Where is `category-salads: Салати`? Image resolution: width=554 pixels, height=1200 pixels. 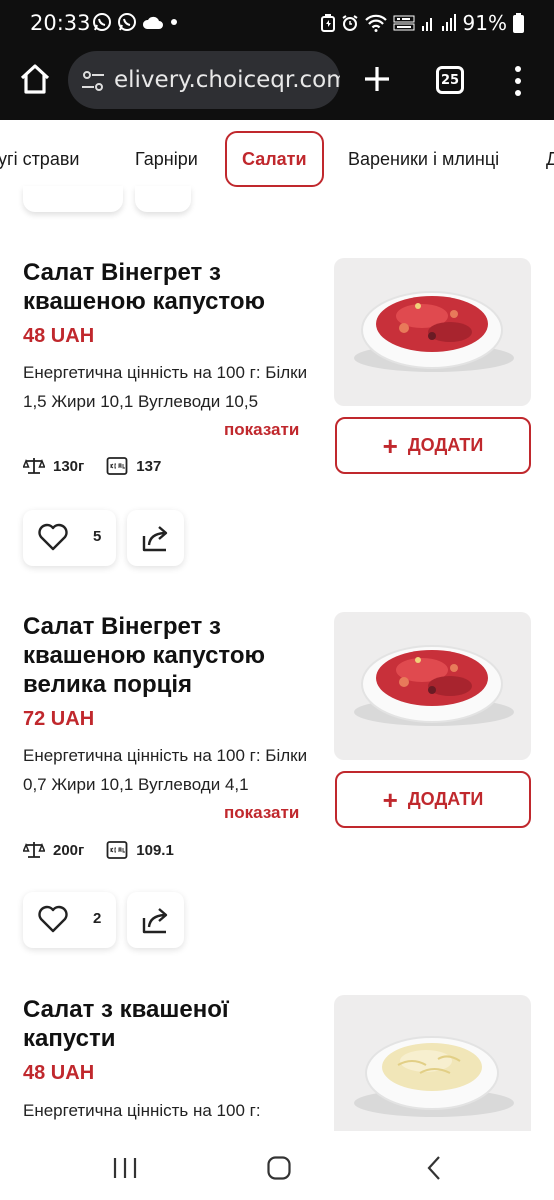 category-salads: Салати is located at coordinates (274, 159).